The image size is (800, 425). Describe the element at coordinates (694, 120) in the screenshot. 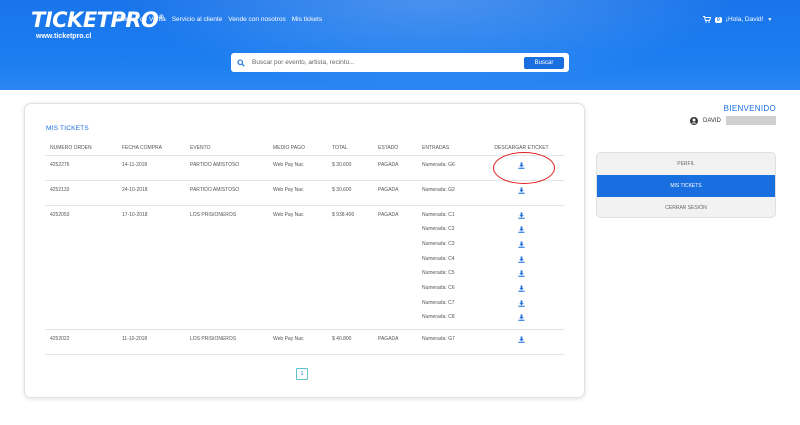

I see `user-icon` at that location.